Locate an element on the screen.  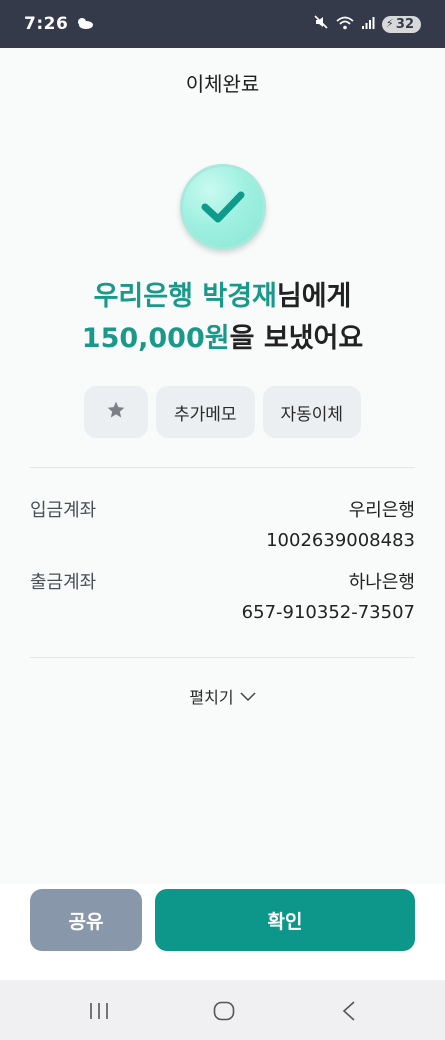
status-left: 7:26 is located at coordinates (59, 24).